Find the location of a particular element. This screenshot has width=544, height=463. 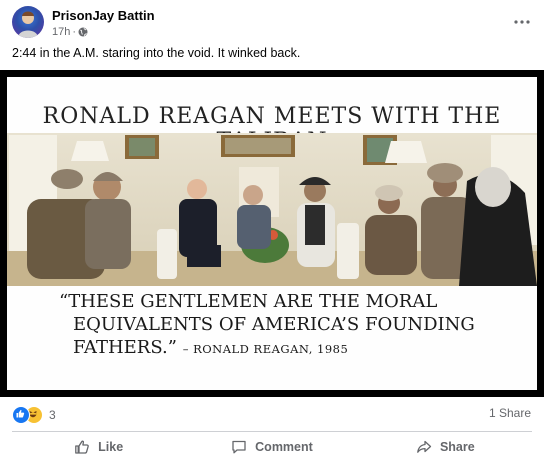

quote-line-3-text: FATHERS.” is located at coordinates (125, 347).